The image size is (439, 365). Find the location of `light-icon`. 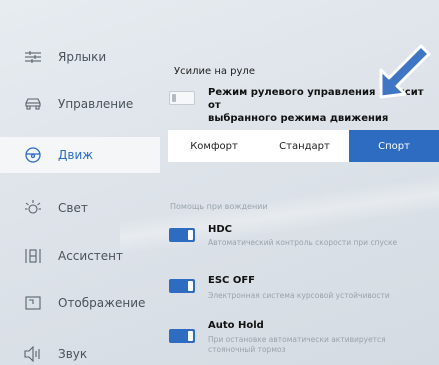

light-icon is located at coordinates (33, 208).